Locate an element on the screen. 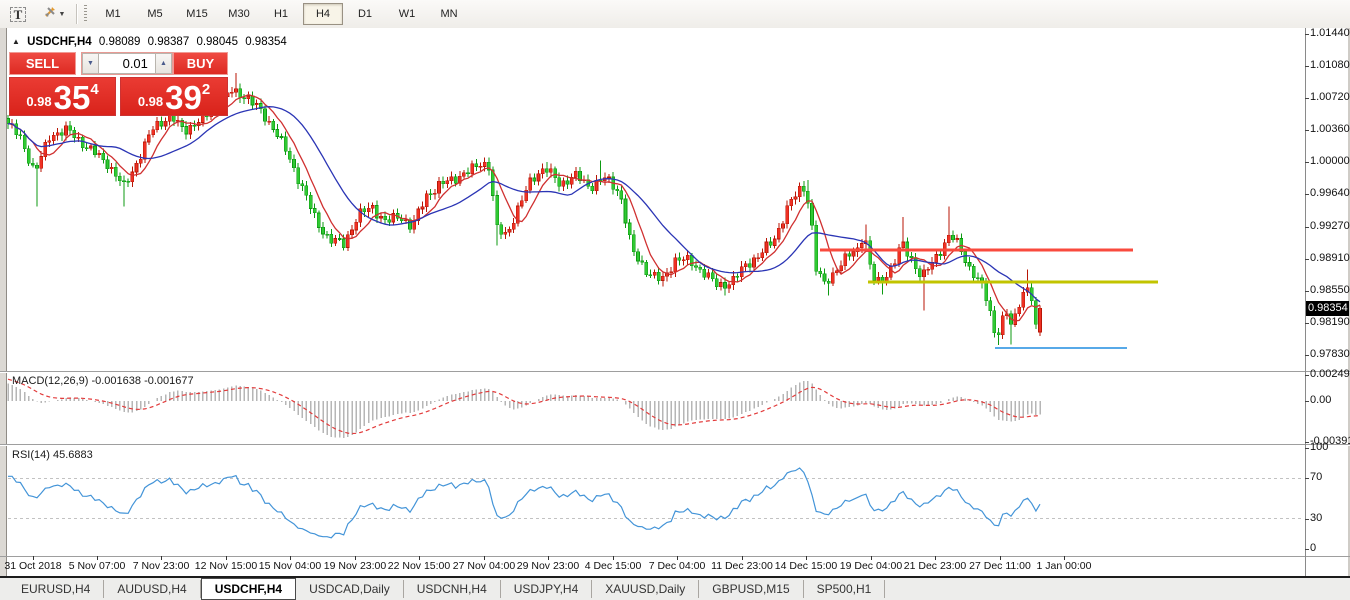 This screenshot has height=600, width=1350. price-axis-label: 0.99270 is located at coordinates (1330, 226).